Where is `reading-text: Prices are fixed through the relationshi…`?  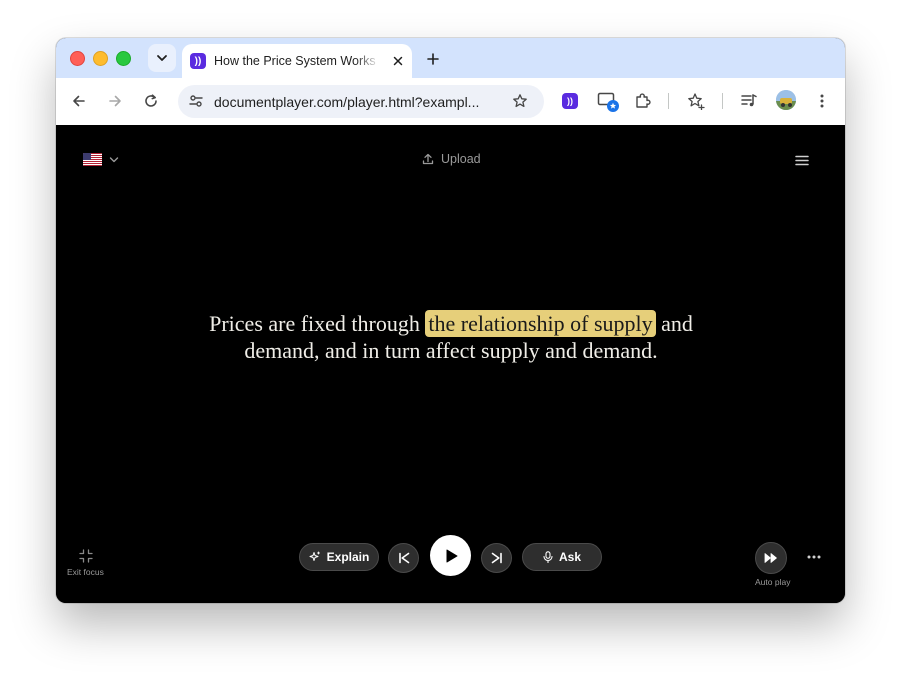
reading-text: Prices are fixed through the relationshi… is located at coordinates (451, 337).